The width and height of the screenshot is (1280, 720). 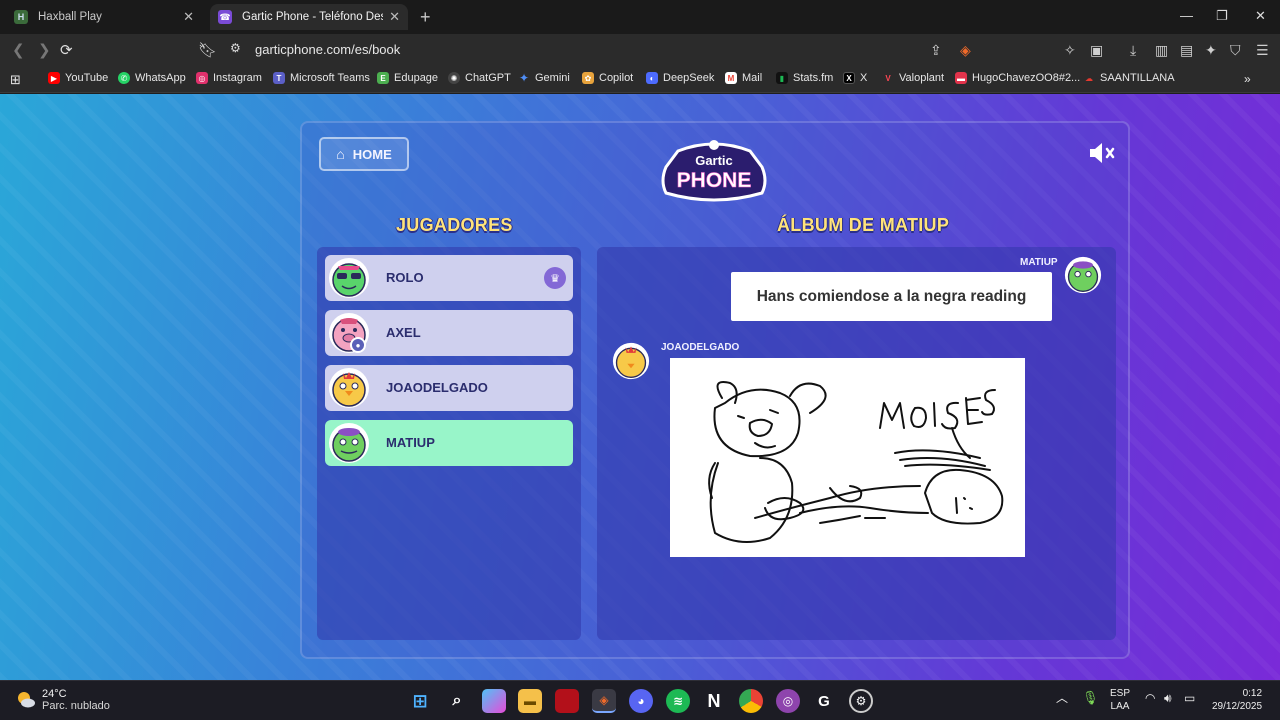 I want to click on wallet-icon: ▤, so click(x=1186, y=50).